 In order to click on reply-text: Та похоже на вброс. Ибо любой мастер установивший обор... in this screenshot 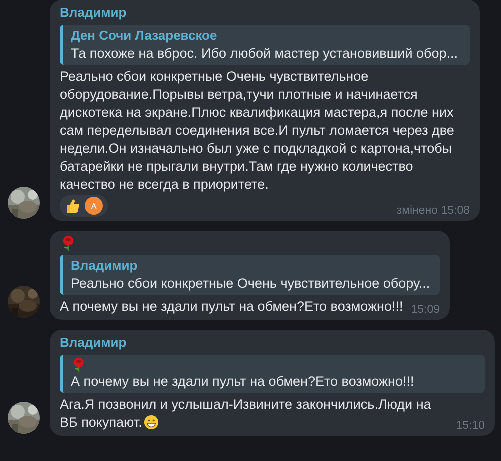, I will do `click(264, 54)`.